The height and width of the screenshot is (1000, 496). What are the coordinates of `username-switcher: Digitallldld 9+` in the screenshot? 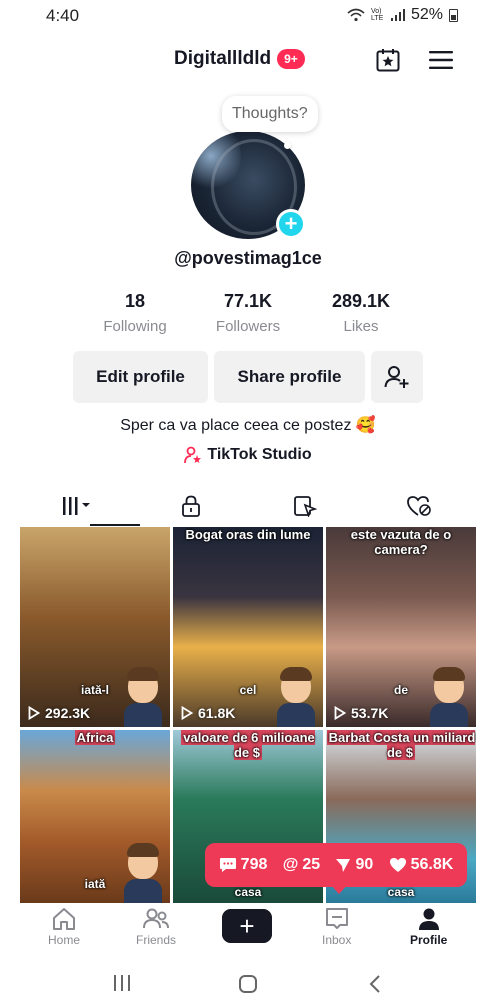 It's located at (239, 59).